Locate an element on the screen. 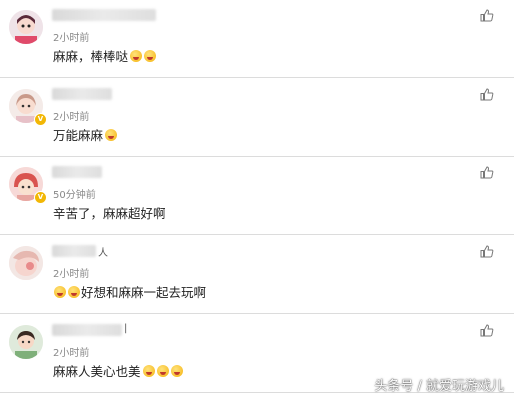 The width and height of the screenshot is (514, 400). comment-text-content: 辛苦了，麻麻超好啊 is located at coordinates (109, 213).